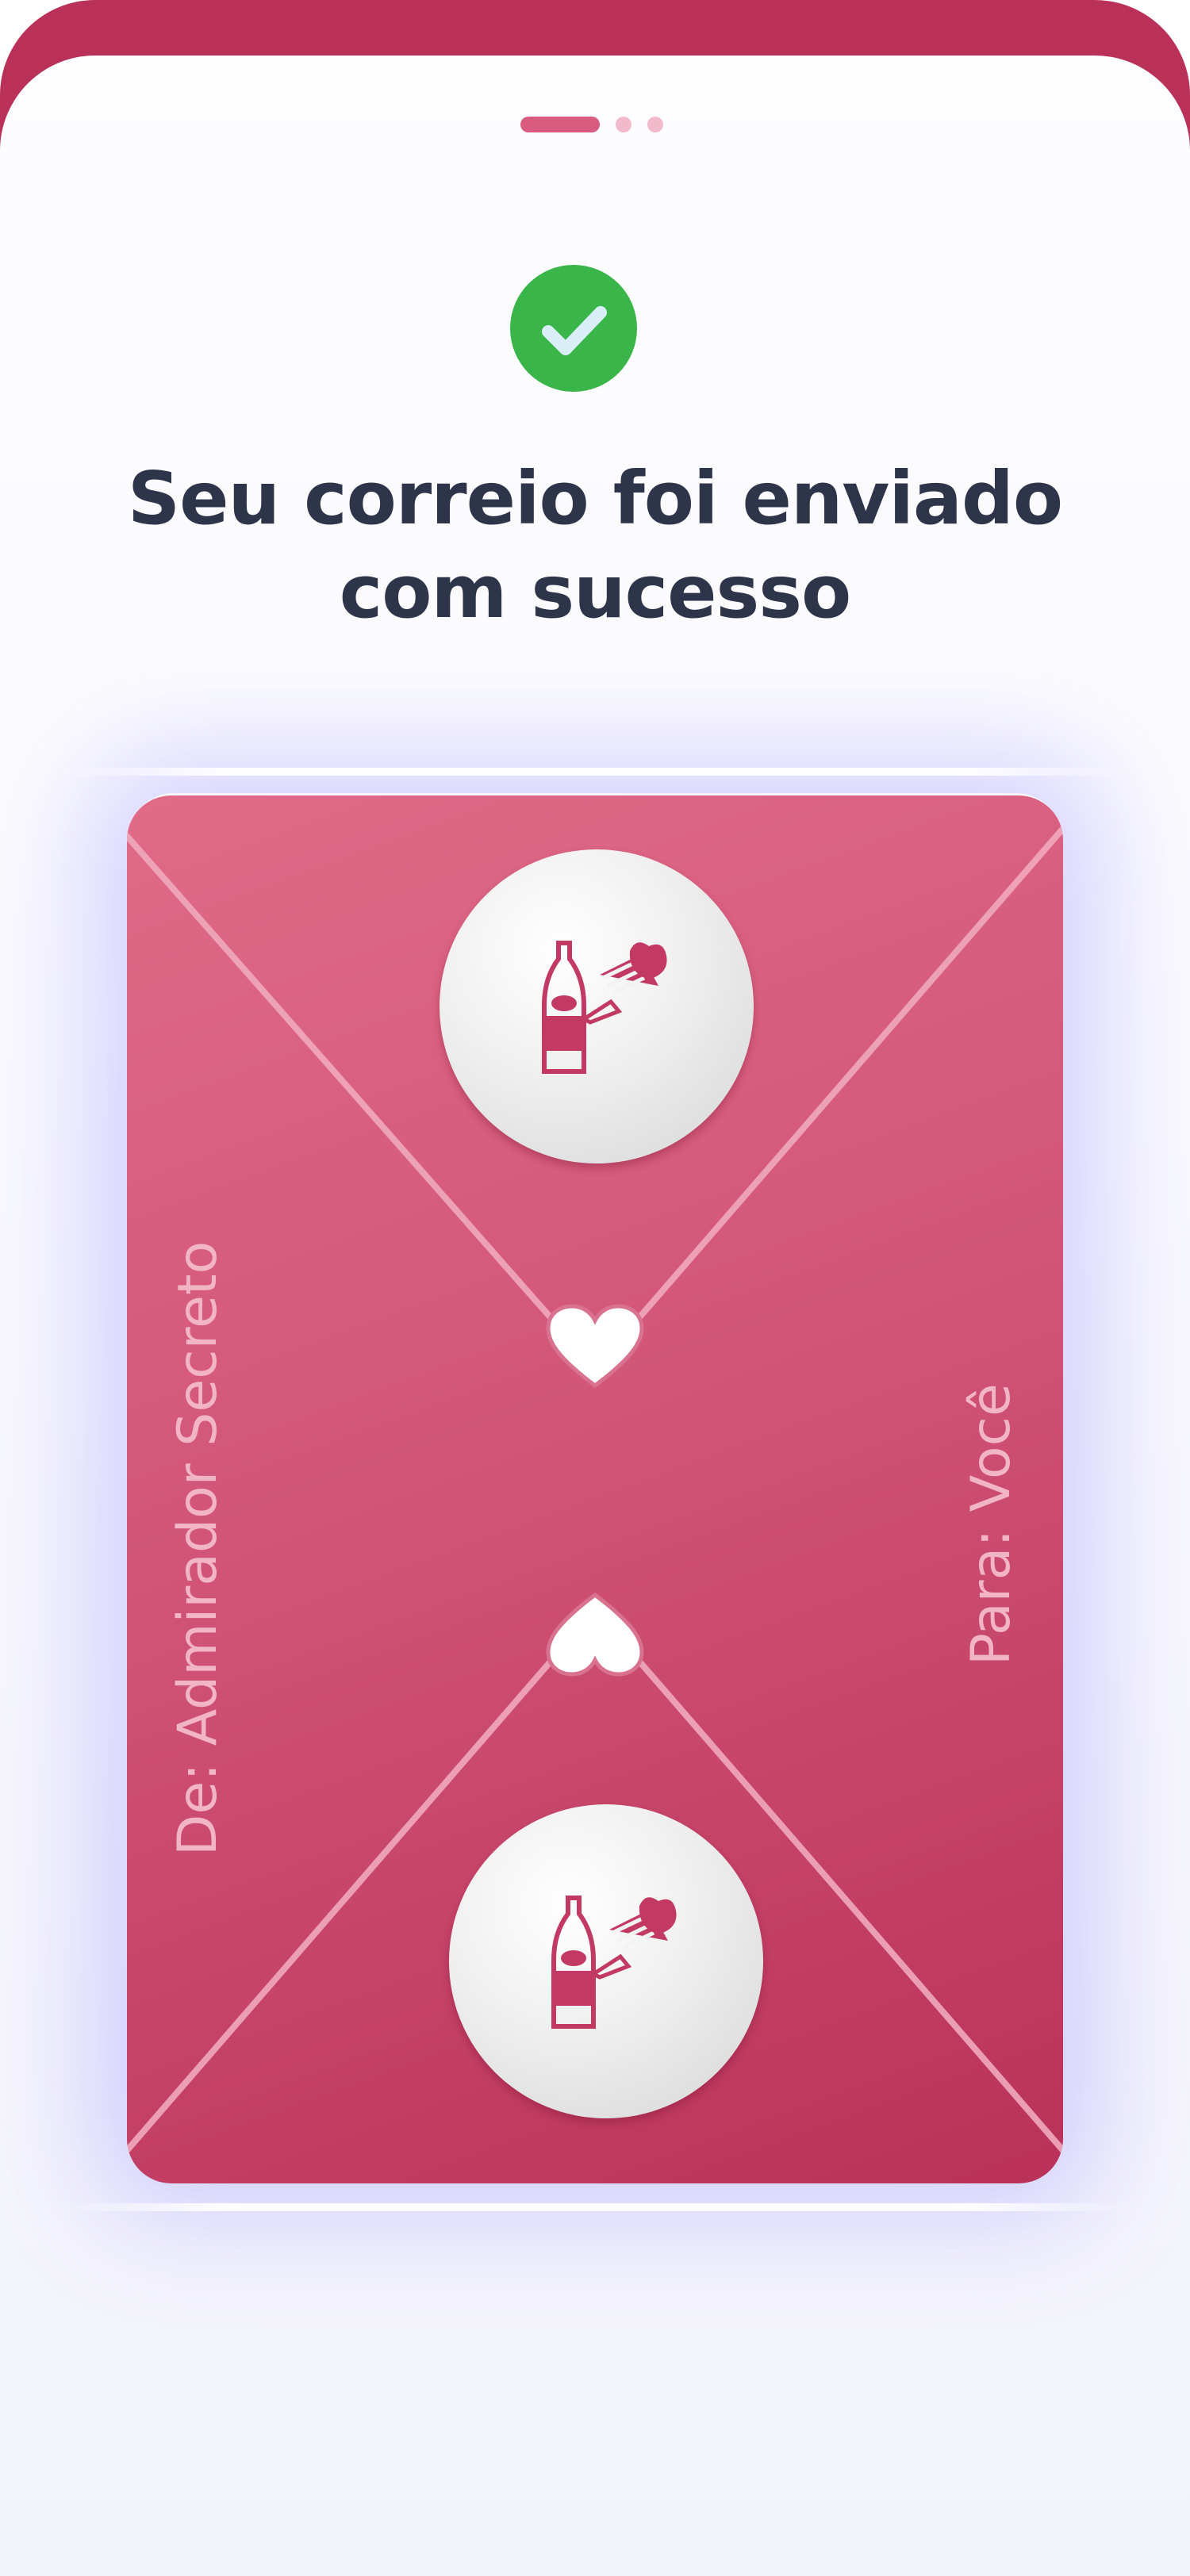 This screenshot has width=1190, height=2576. I want to click on success-title-line2: com sucesso, so click(595, 592).